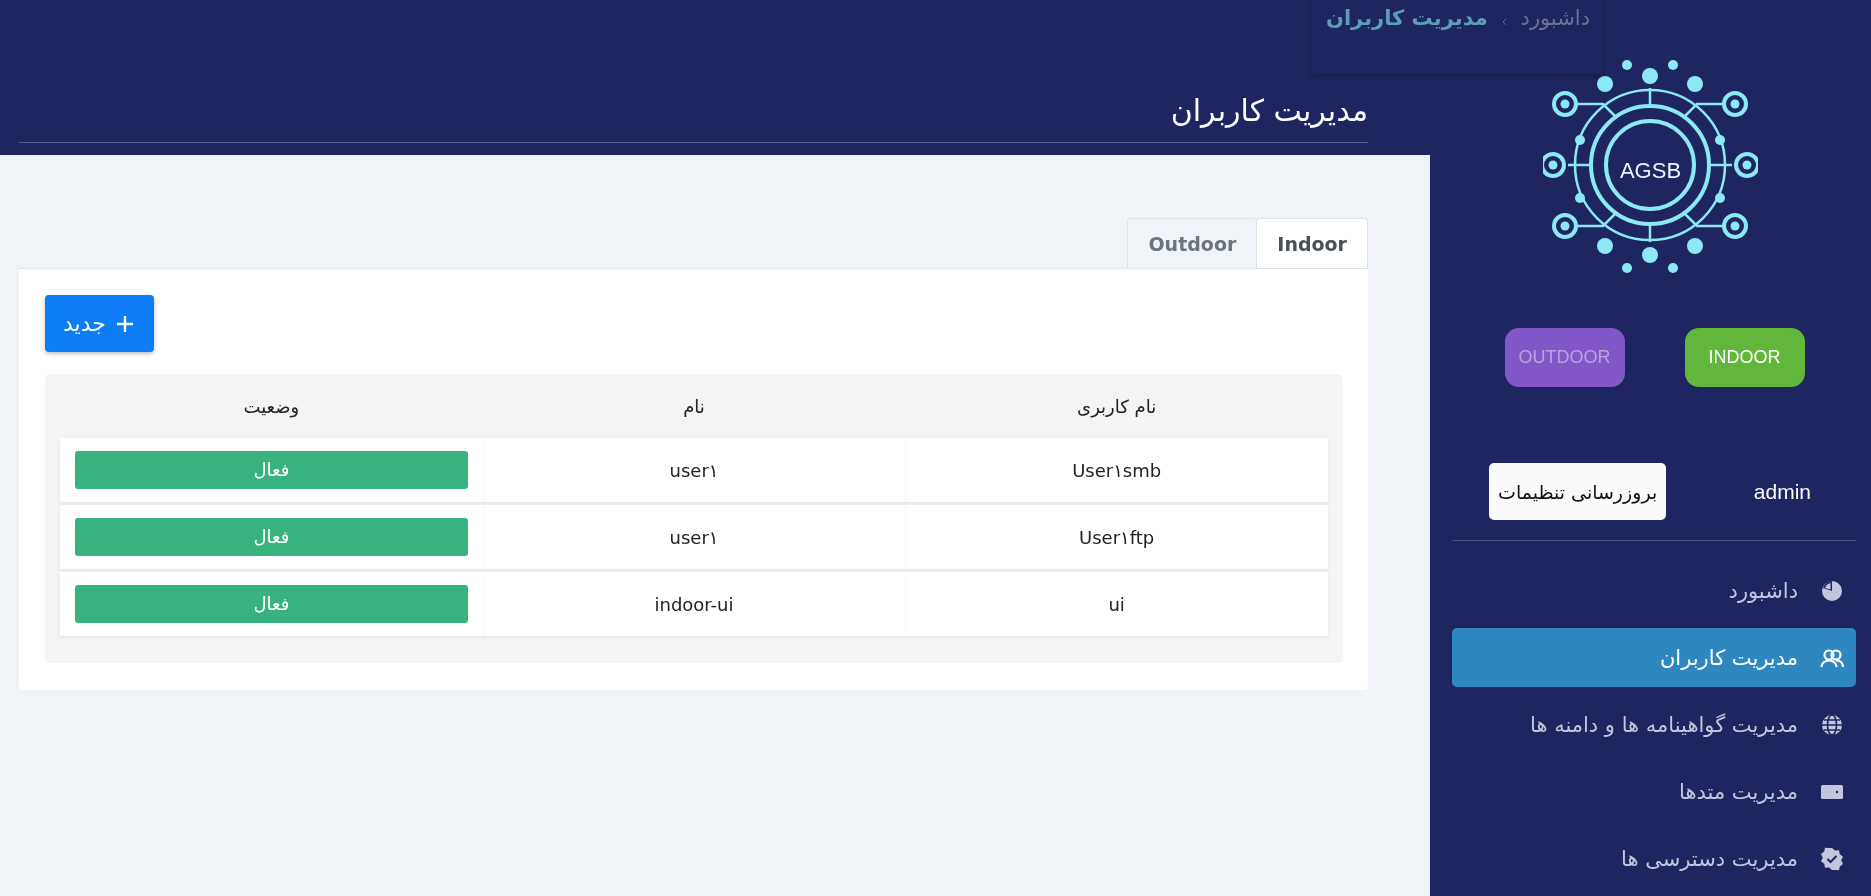 The image size is (1871, 896). I want to click on column-header: نام کاربری, so click(1117, 407).